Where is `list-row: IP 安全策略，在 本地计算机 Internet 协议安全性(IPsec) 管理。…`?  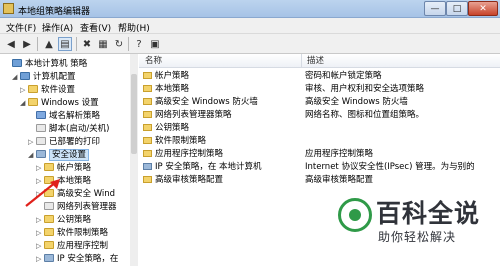
list-row: IP 安全策略，在 本地计算机 Internet 协议安全性(IPsec) 管理。… is located at coordinates (319, 167).